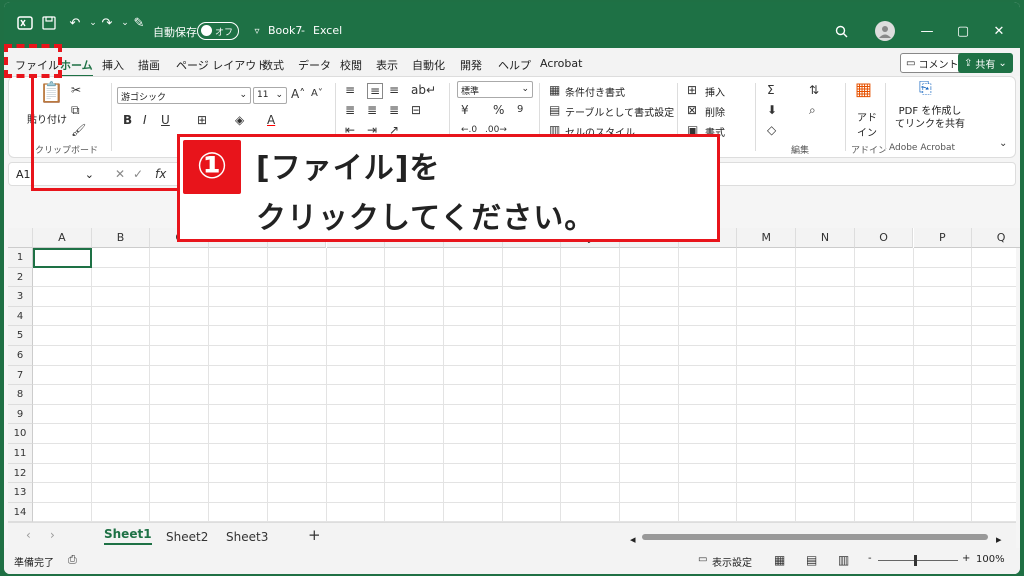 This screenshot has width=1024, height=576. I want to click on row-header: 12, so click(20, 473).